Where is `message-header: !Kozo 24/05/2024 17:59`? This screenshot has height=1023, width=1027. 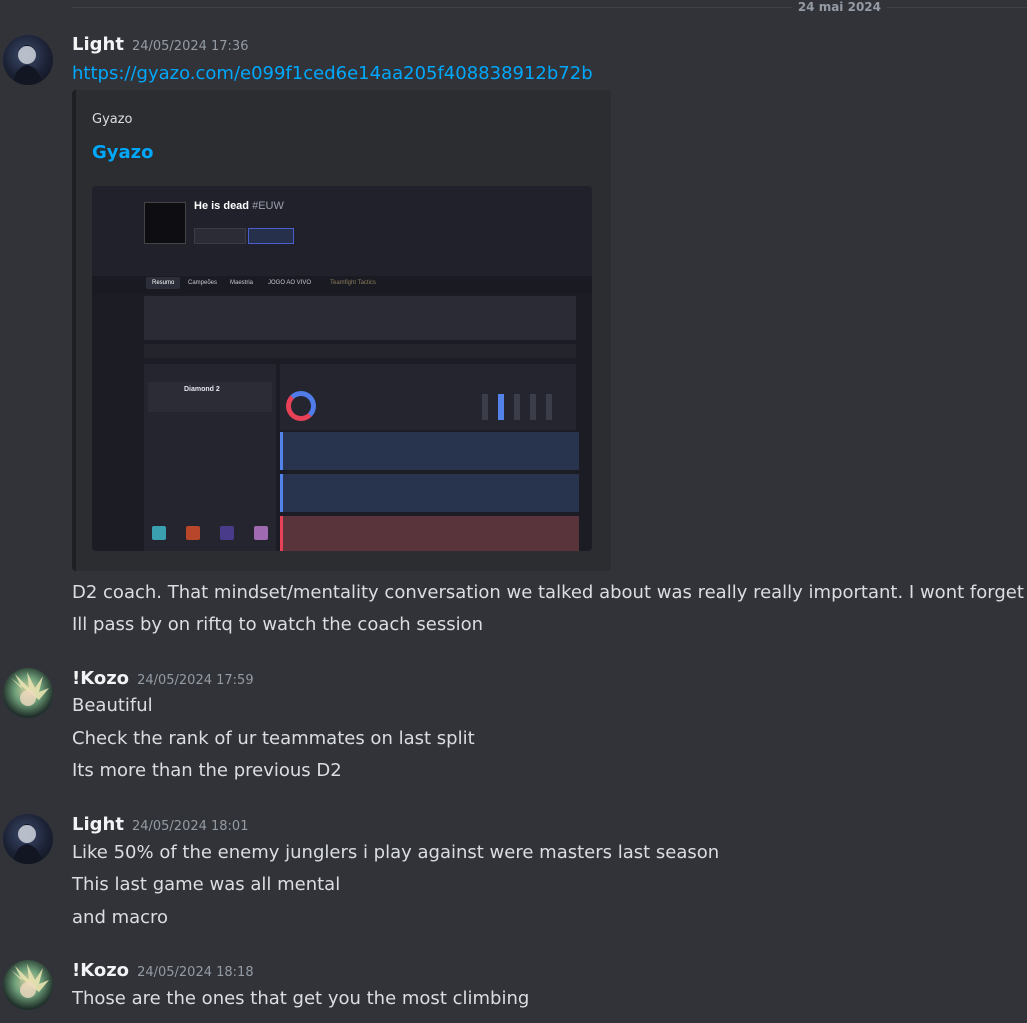 message-header: !Kozo 24/05/2024 17:59 is located at coordinates (163, 678).